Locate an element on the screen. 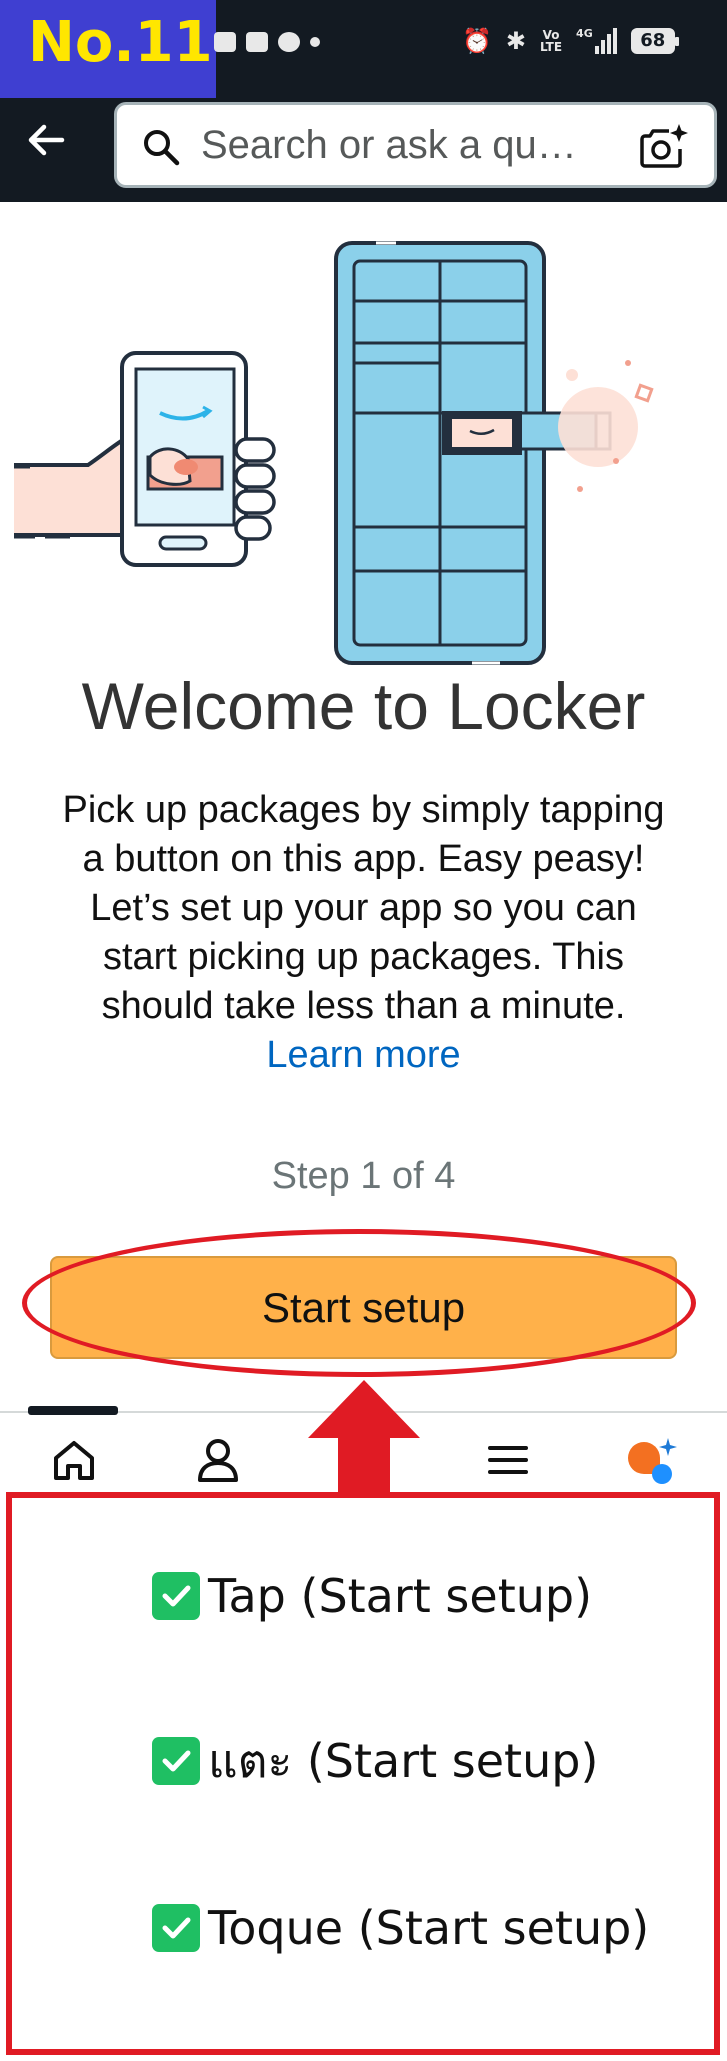  instruction-text: แตะ (Start setup) is located at coordinates (403, 1760).